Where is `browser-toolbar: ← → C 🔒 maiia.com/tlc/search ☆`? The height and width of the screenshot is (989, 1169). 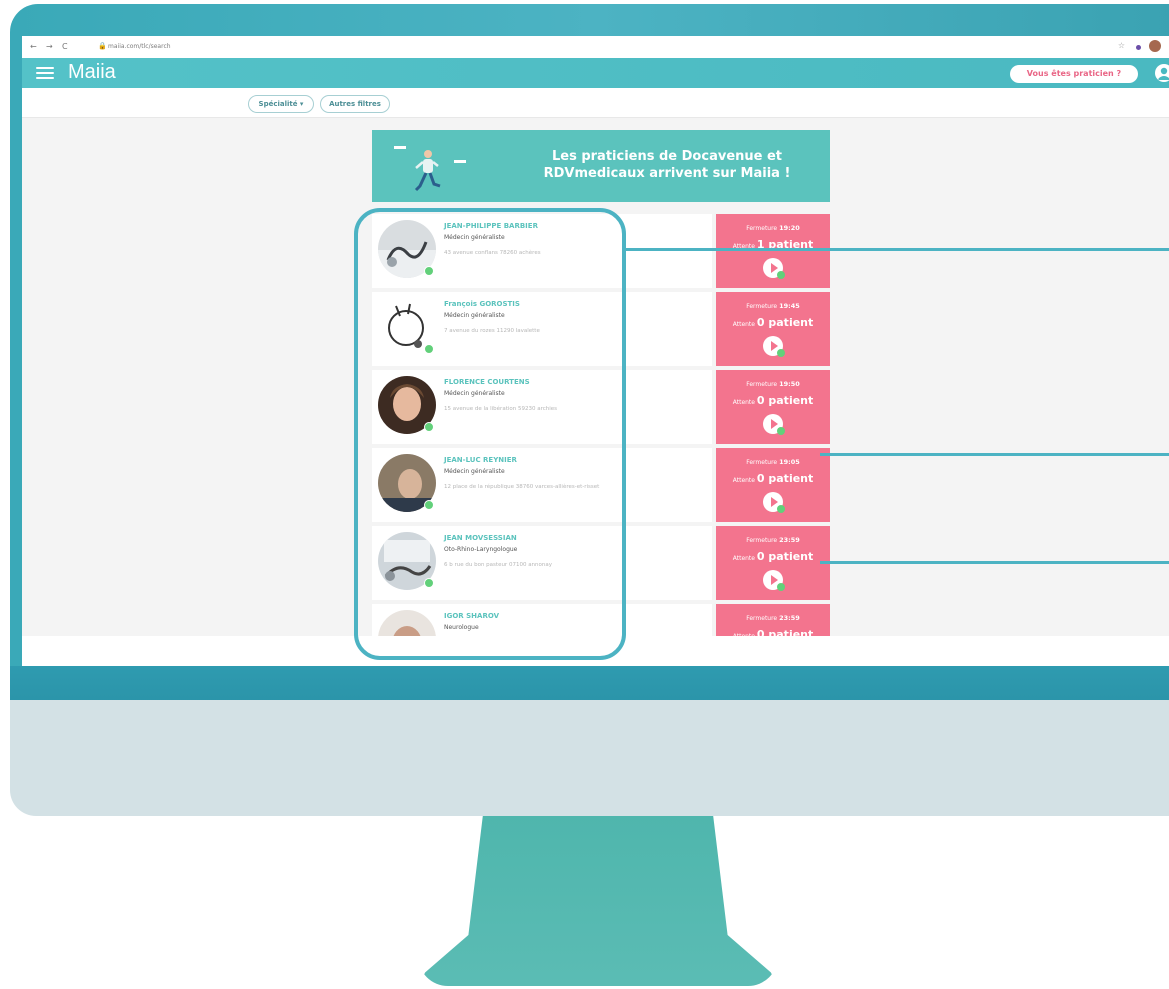
browser-toolbar: ← → C 🔒 maiia.com/tlc/search ☆ is located at coordinates (595, 47).